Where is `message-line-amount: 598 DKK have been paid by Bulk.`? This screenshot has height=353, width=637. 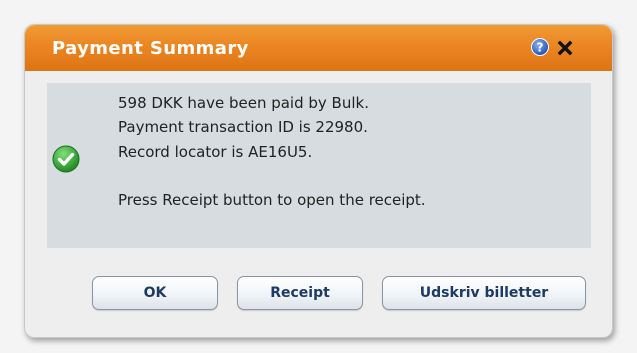
message-line-amount: 598 DKK have been paid by Bulk. is located at coordinates (243, 103).